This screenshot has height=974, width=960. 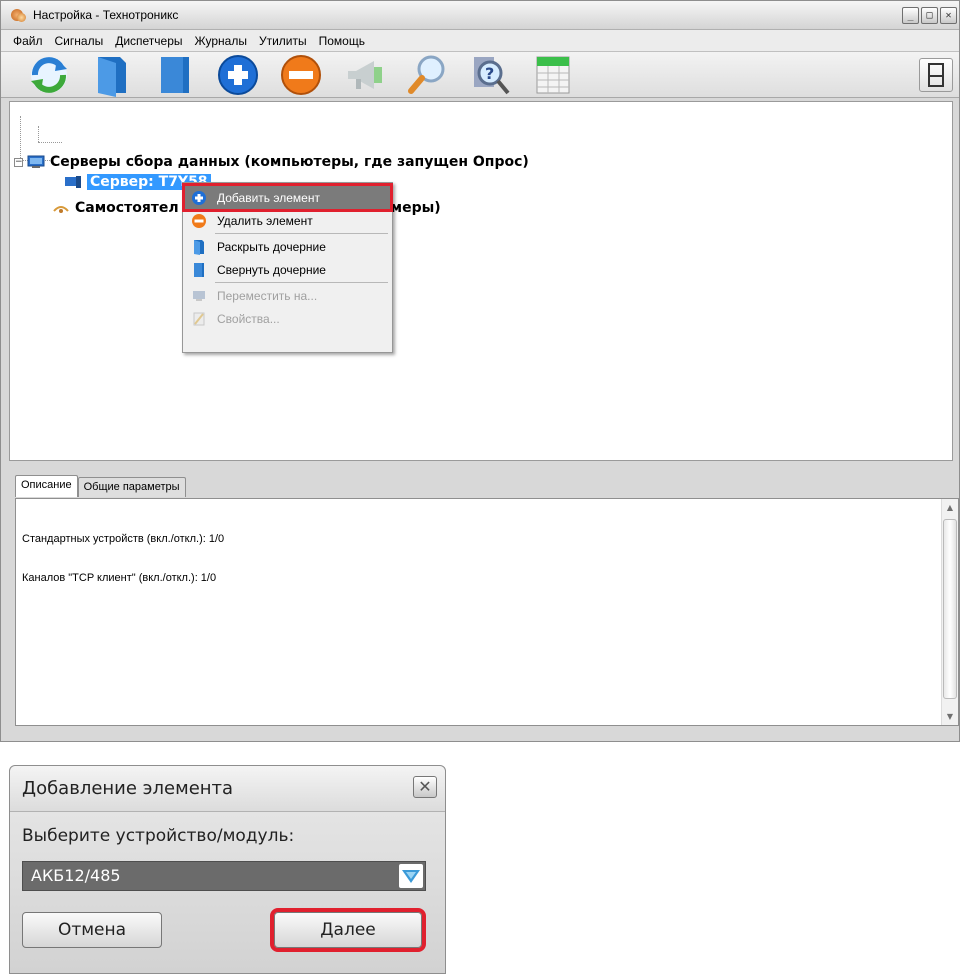 What do you see at coordinates (18, 162) in the screenshot?
I see `collapse-toggle-icon: −` at bounding box center [18, 162].